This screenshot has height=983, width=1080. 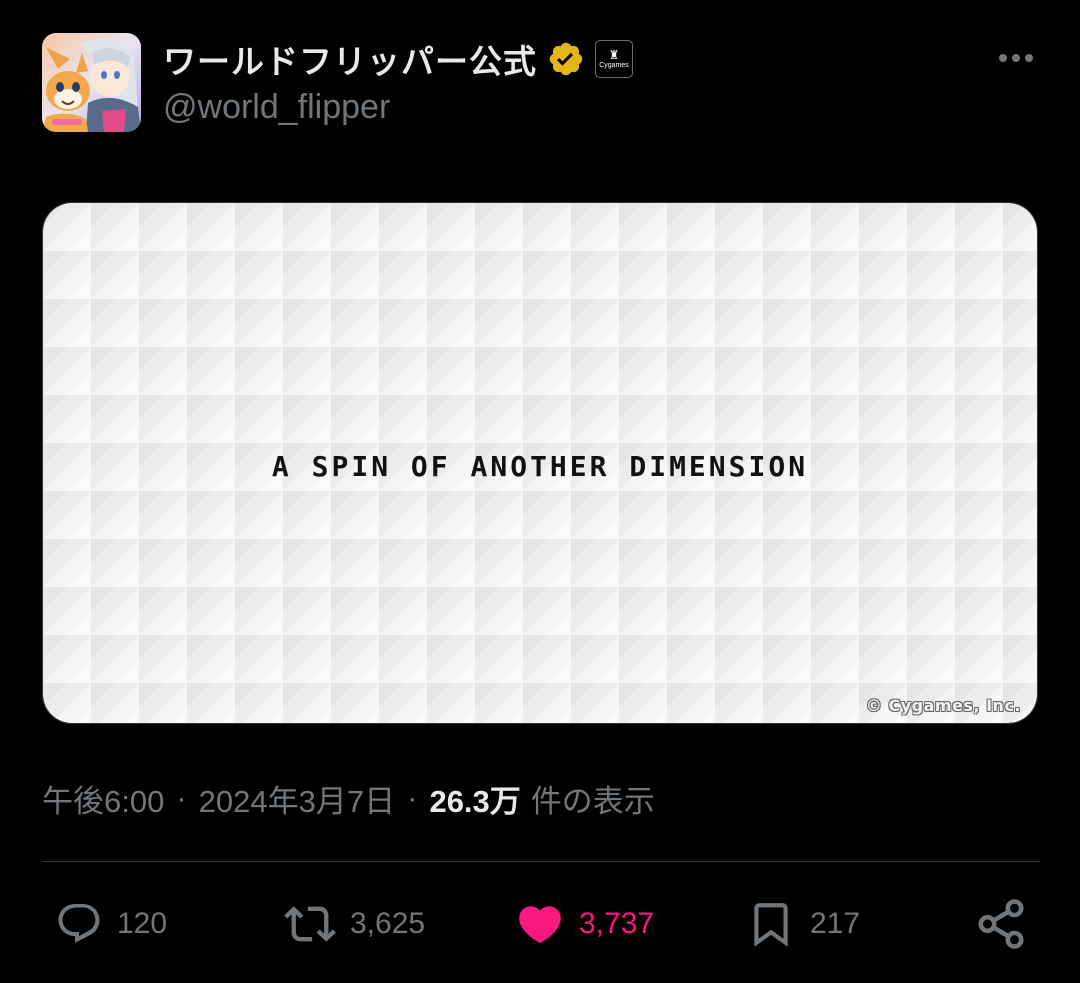 What do you see at coordinates (614, 54) in the screenshot?
I see `cygames-logo-icon: ♜` at bounding box center [614, 54].